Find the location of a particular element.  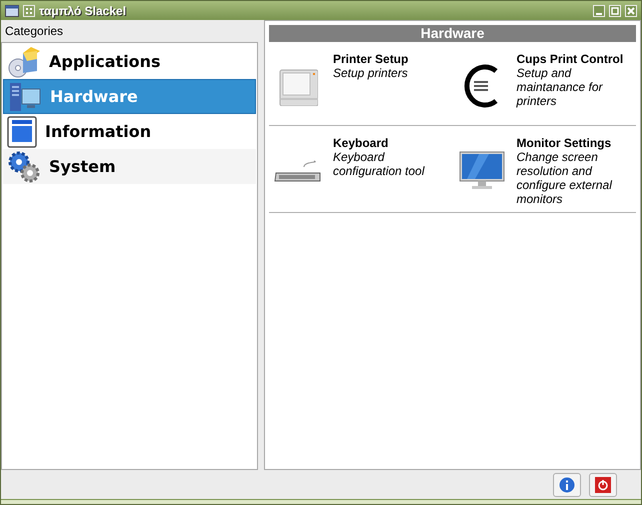

box-disc-icon is located at coordinates (24, 61).